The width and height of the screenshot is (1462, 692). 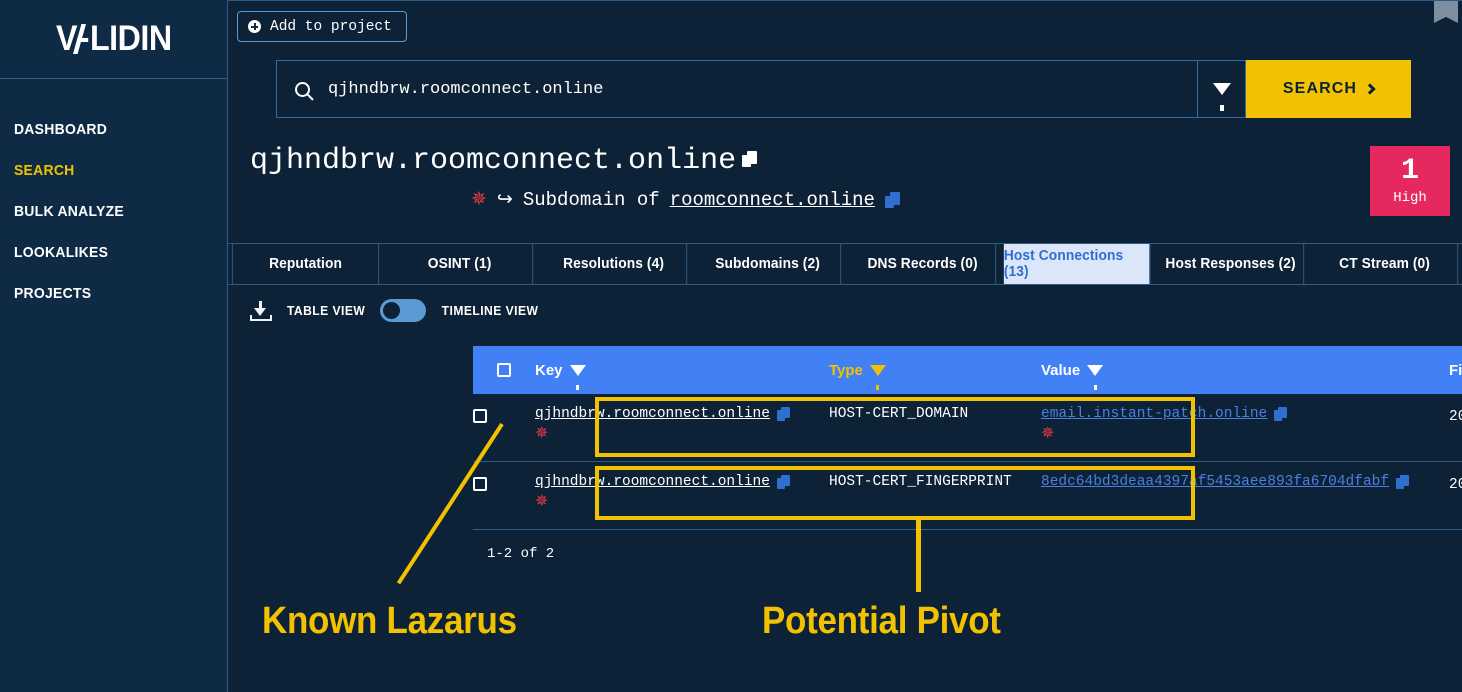 What do you see at coordinates (846, 370) in the screenshot?
I see `column-type-label: Type` at bounding box center [846, 370].